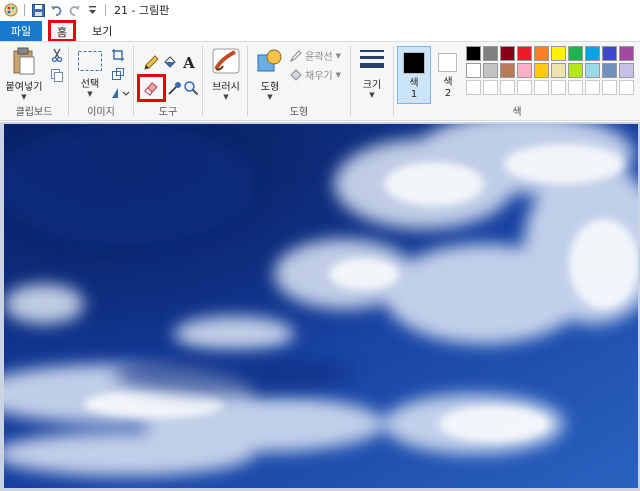 The width and height of the screenshot is (640, 491). Describe the element at coordinates (414, 83) in the screenshot. I see `color1-label-line1: 색` at that location.